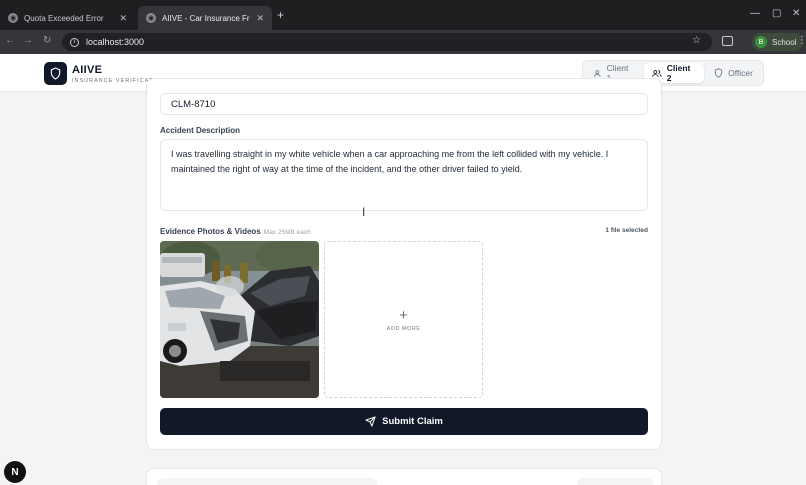 This screenshot has height=485, width=806. I want to click on dev-tools-badge: N, so click(15, 472).